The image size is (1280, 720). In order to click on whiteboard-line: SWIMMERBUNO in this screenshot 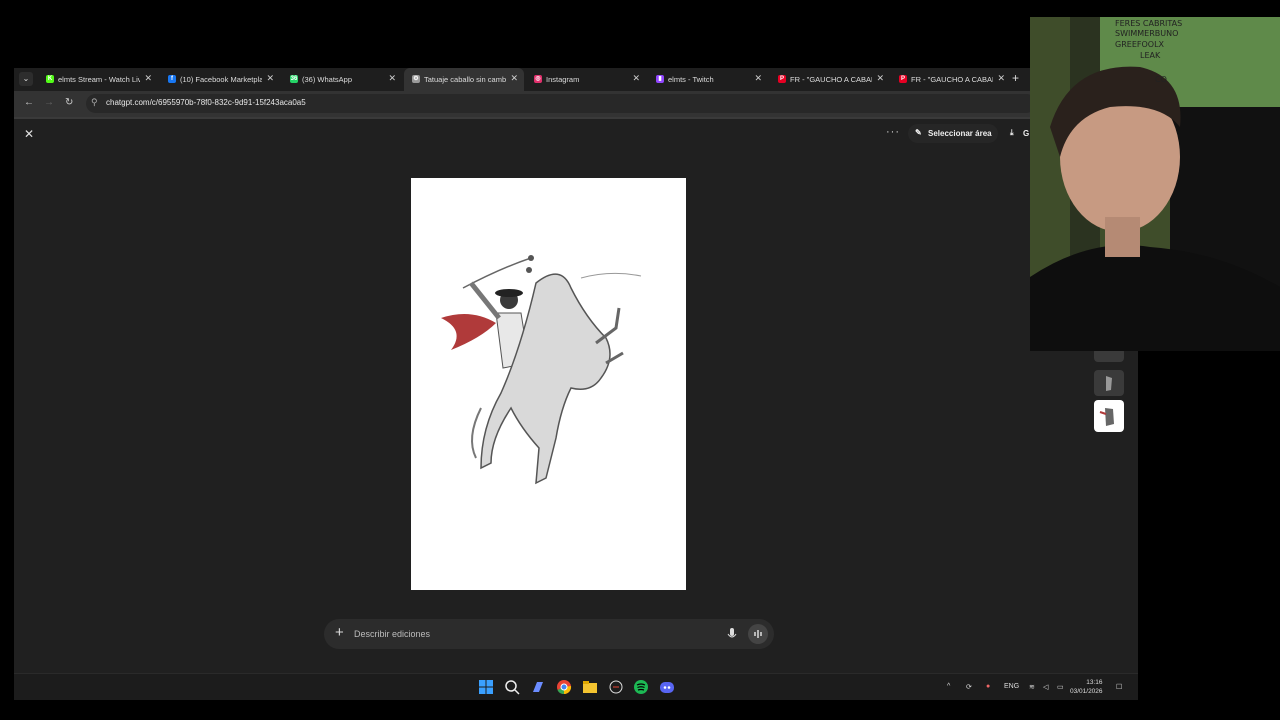, I will do `click(1147, 33)`.